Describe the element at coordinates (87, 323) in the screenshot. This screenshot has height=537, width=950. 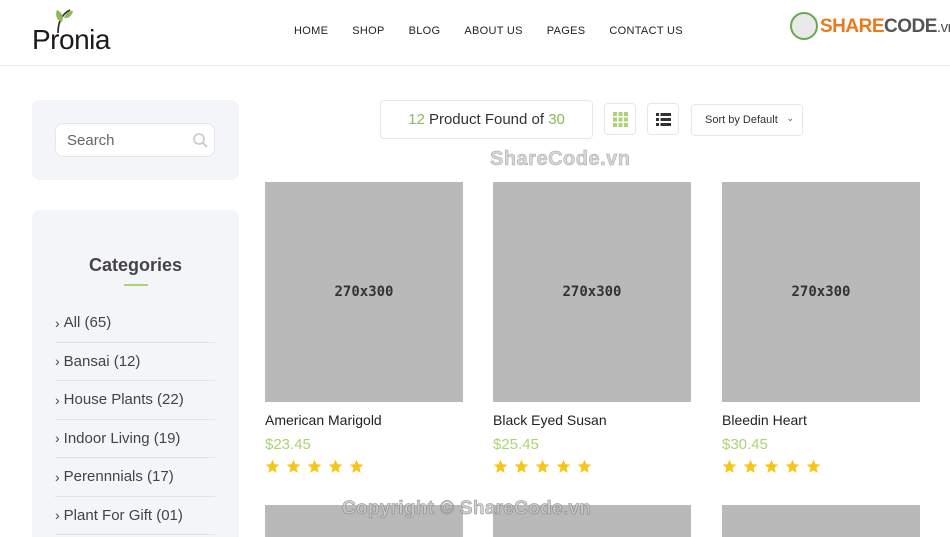
I see `category-label: All (65)` at that location.